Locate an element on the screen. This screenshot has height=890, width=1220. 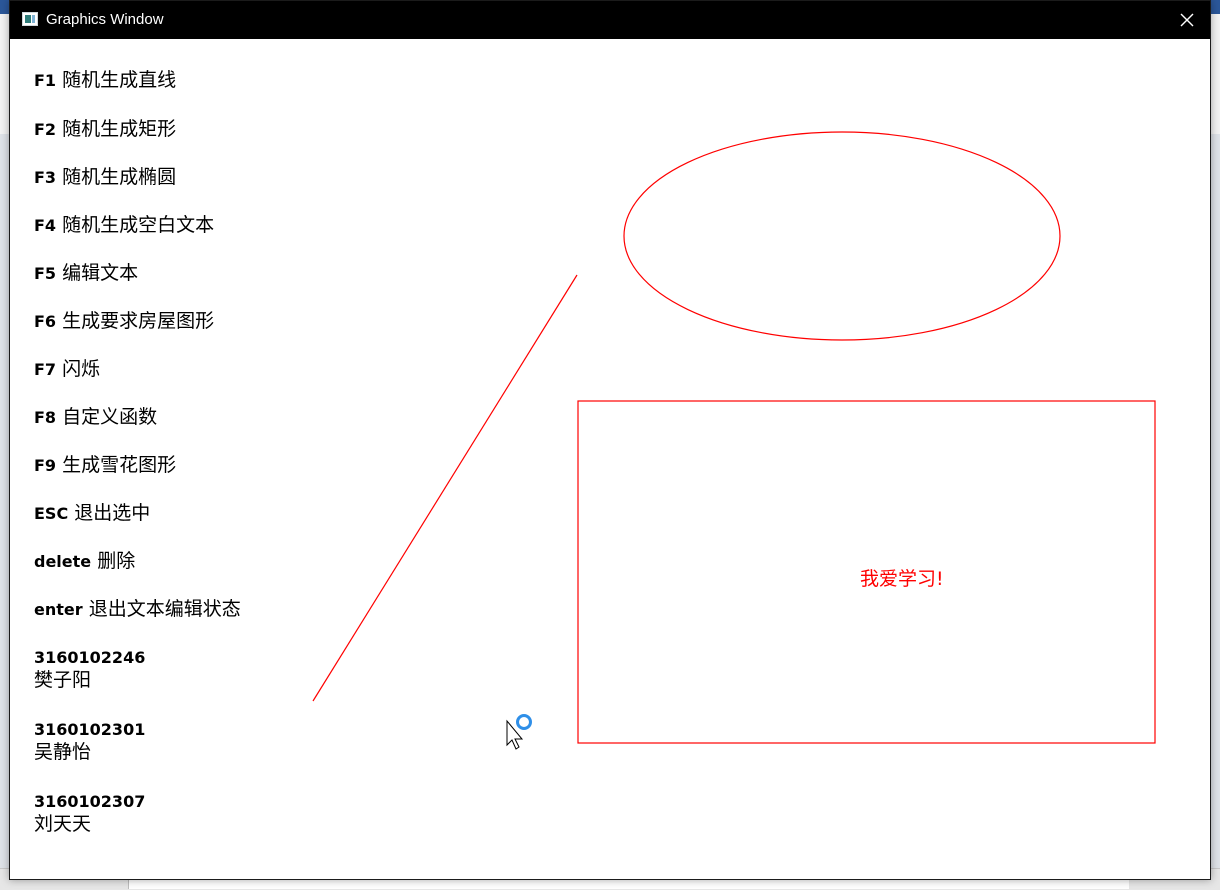
background-app-edge is located at coordinates (1215, 68).